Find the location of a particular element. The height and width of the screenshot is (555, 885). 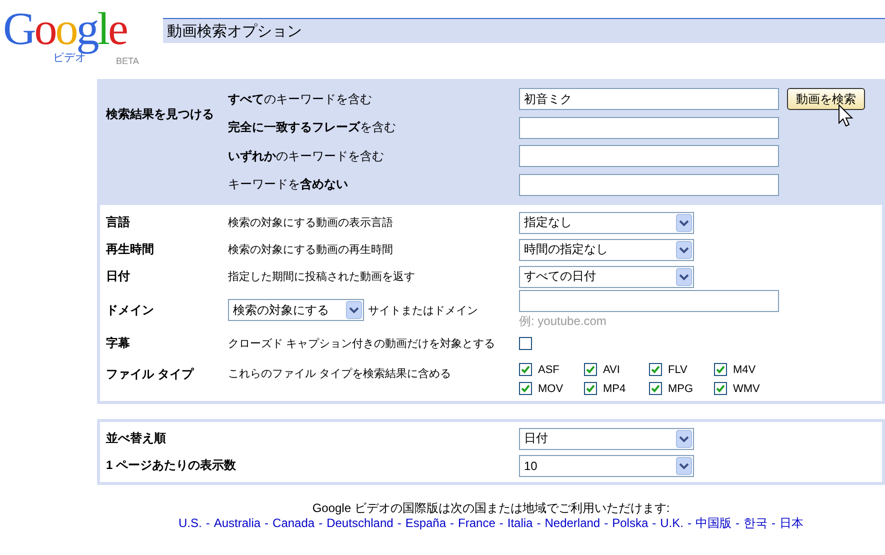

option-label: 再生時間 is located at coordinates (130, 249).